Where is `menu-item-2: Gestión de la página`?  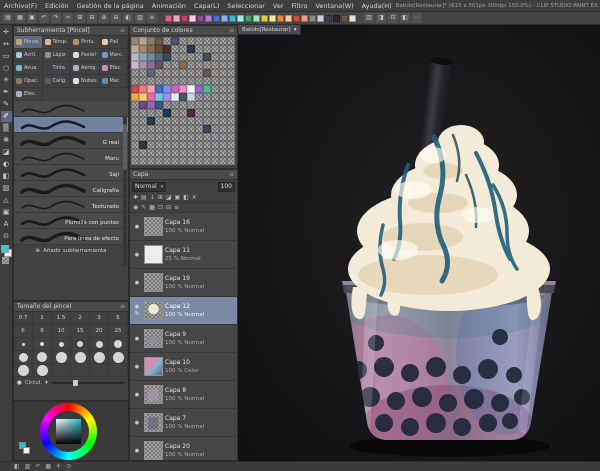 menu-item-2: Gestión de la página is located at coordinates (110, 6).